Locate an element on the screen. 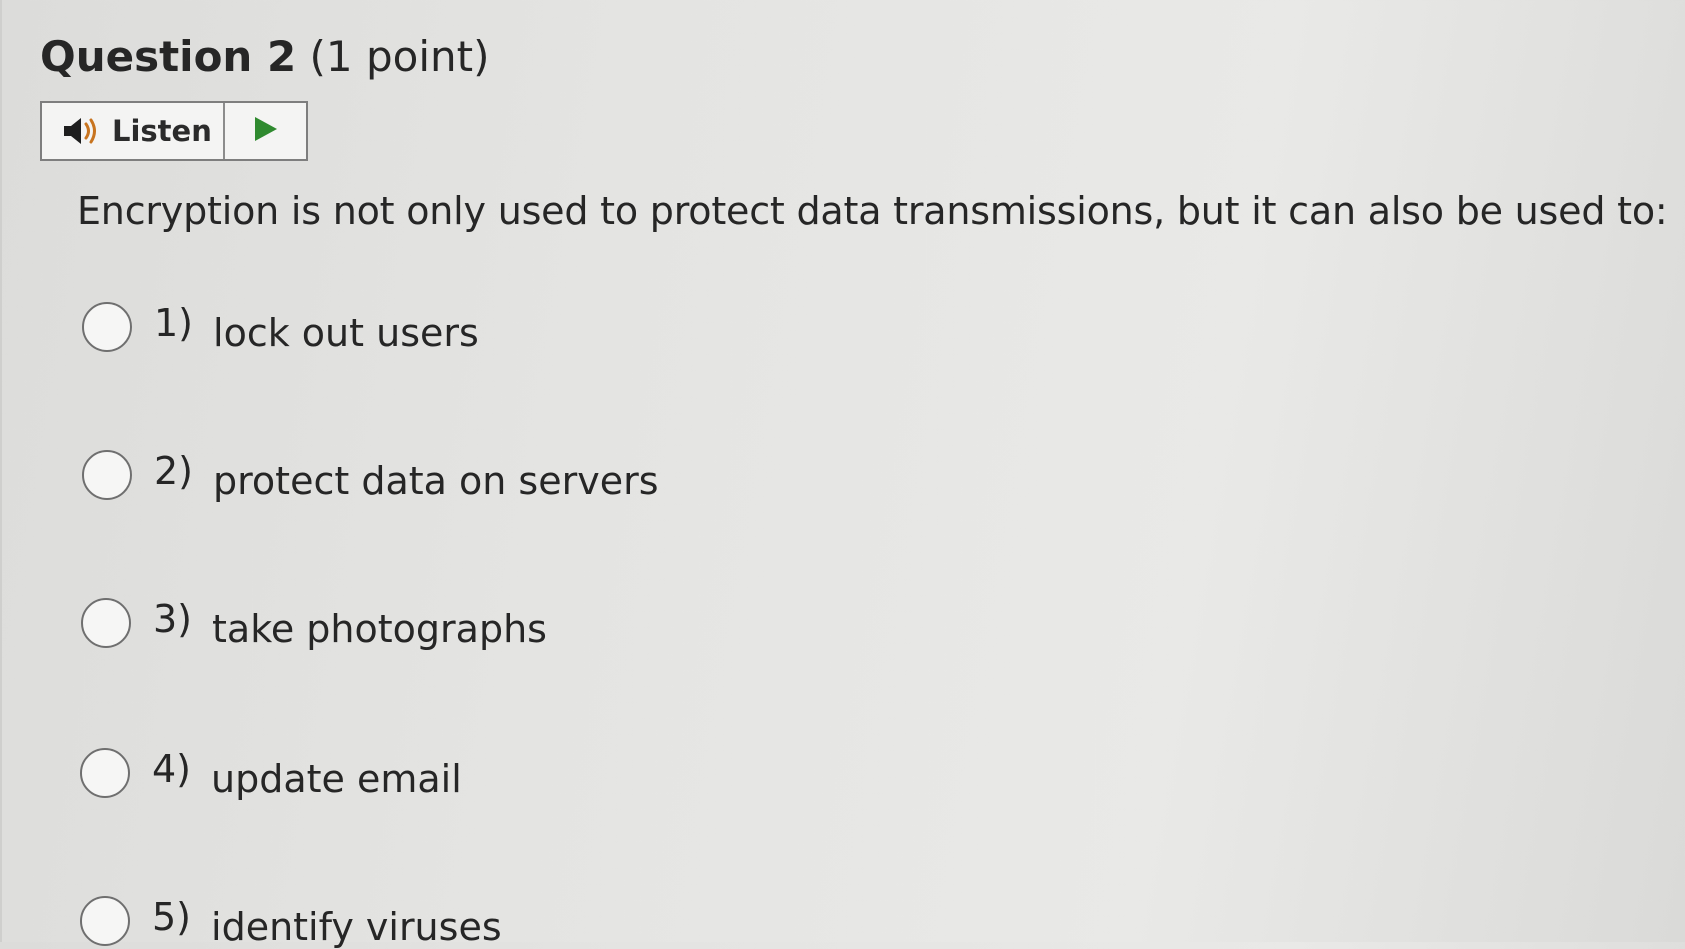 Image resolution: width=1685 pixels, height=949 pixels. answer-option-5: 5) identify viruses is located at coordinates (291, 922).